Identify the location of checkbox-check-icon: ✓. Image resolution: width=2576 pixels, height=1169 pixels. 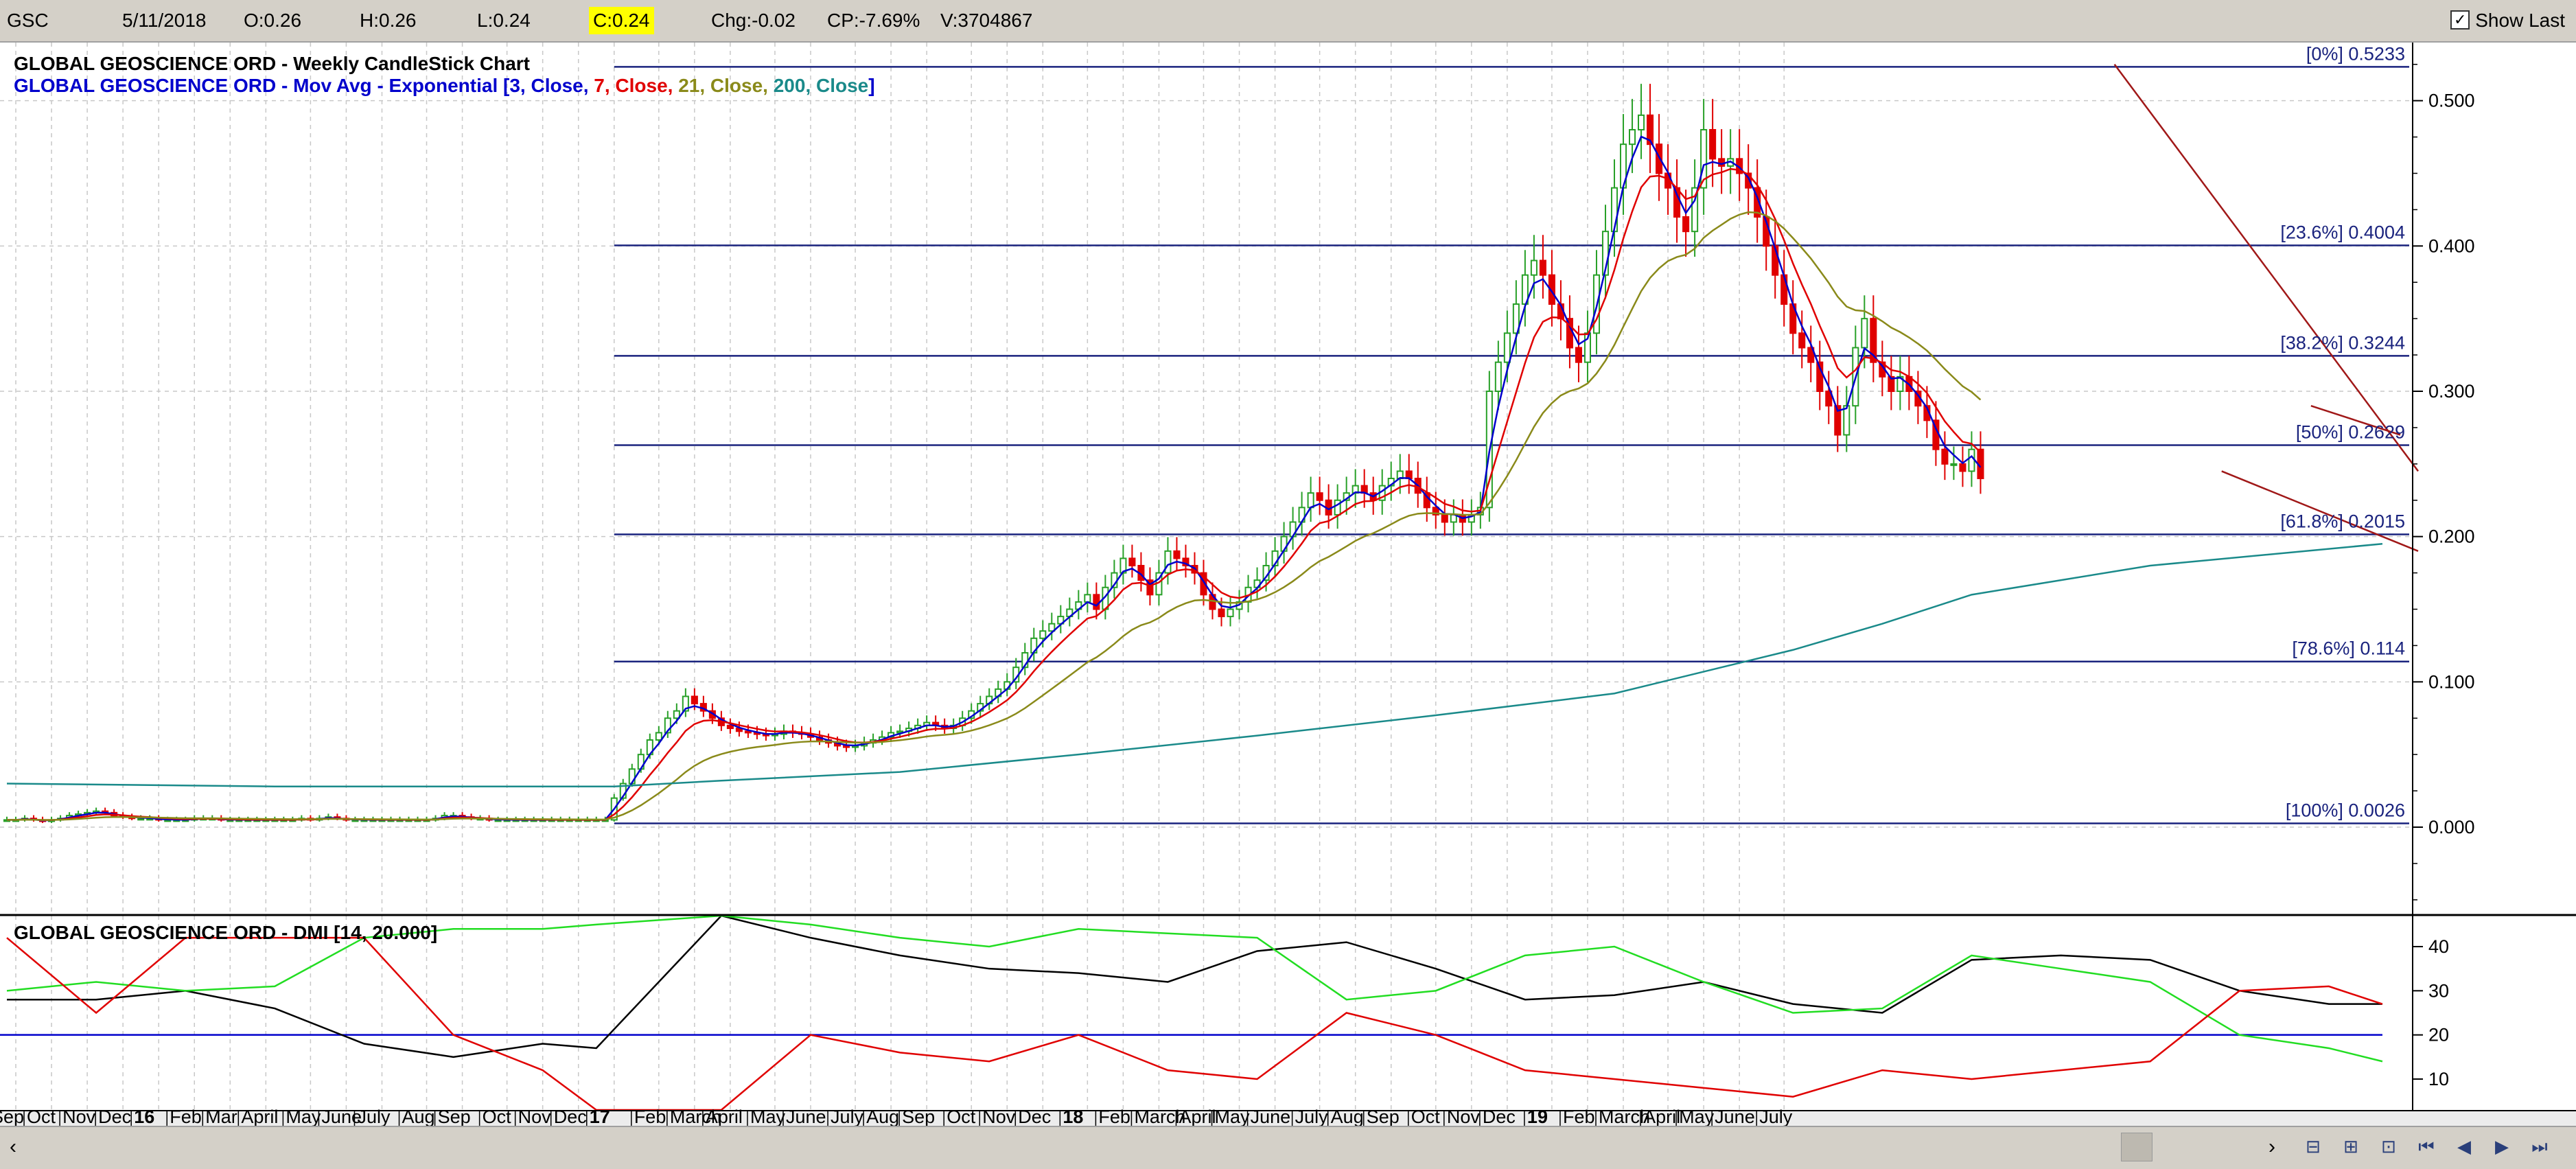
(2460, 20).